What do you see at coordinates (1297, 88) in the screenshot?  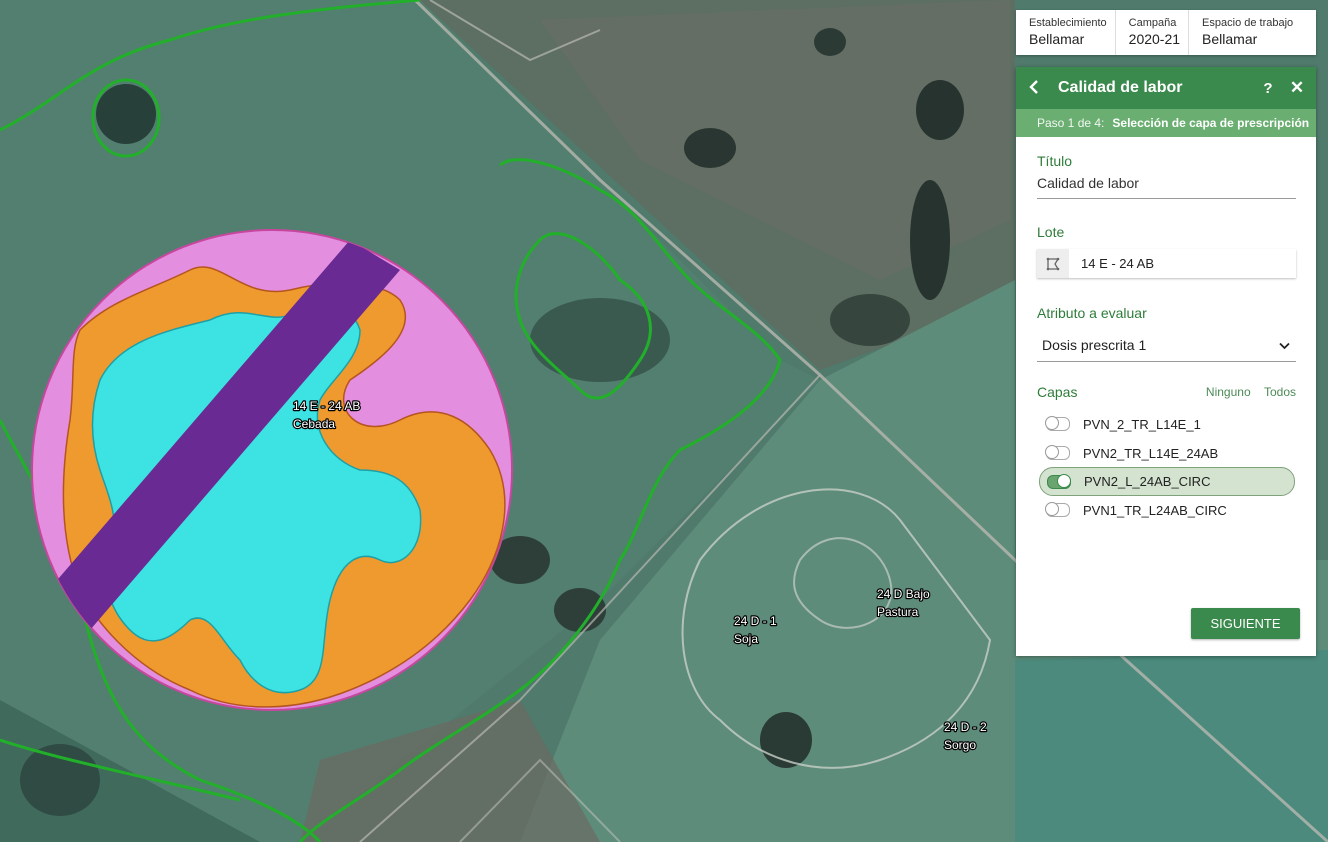 I see `close-icon: ✕` at bounding box center [1297, 88].